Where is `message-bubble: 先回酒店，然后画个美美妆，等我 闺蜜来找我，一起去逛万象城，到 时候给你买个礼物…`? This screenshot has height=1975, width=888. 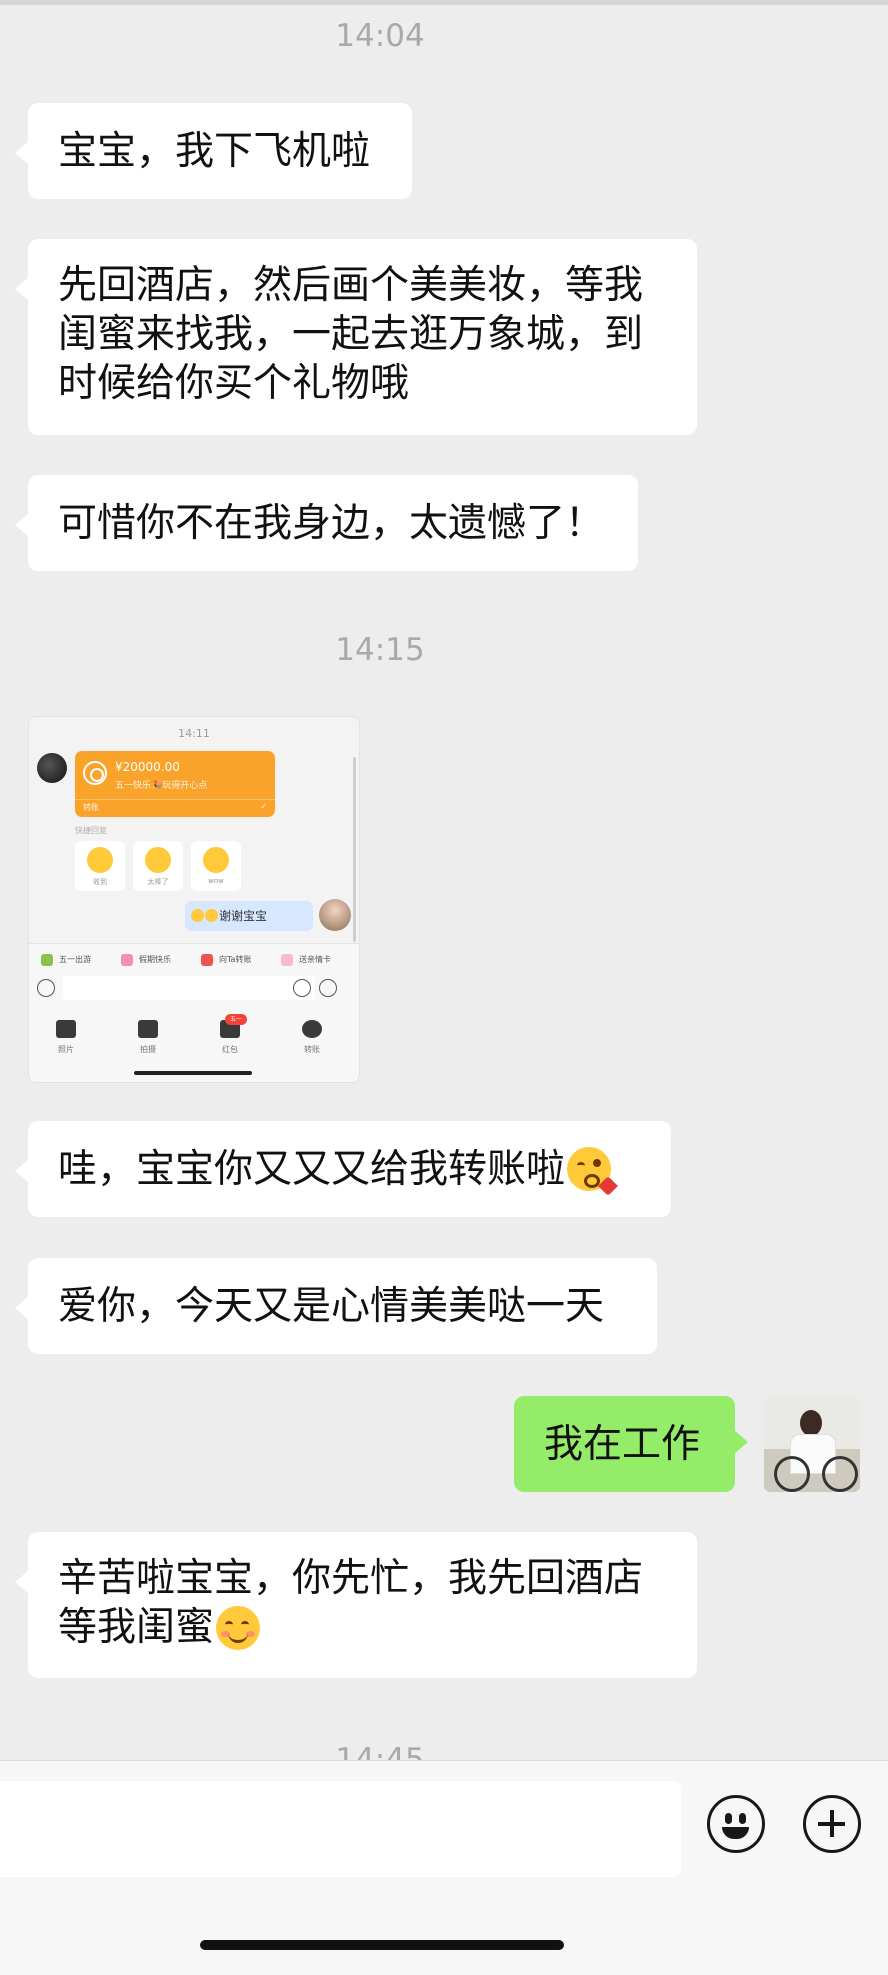 message-bubble: 先回酒店，然后画个美美妆，等我 闺蜜来找我，一起去逛万象城，到 时候给你买个礼物… is located at coordinates (356, 337).